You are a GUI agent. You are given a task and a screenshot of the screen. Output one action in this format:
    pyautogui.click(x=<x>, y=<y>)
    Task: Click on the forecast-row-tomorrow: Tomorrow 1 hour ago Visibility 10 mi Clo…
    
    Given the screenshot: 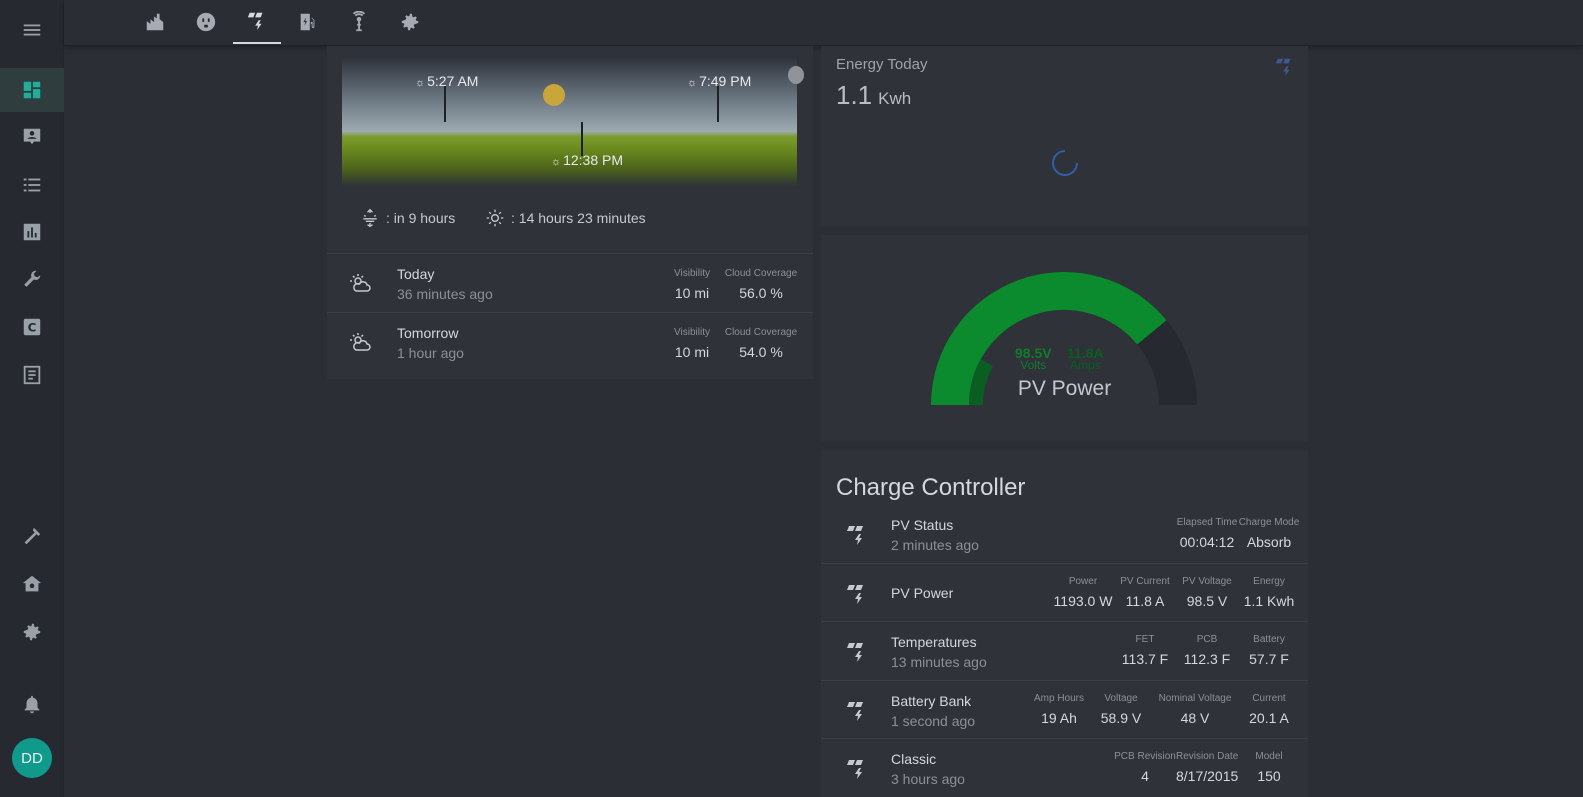 What is the action you would take?
    pyautogui.click(x=570, y=341)
    